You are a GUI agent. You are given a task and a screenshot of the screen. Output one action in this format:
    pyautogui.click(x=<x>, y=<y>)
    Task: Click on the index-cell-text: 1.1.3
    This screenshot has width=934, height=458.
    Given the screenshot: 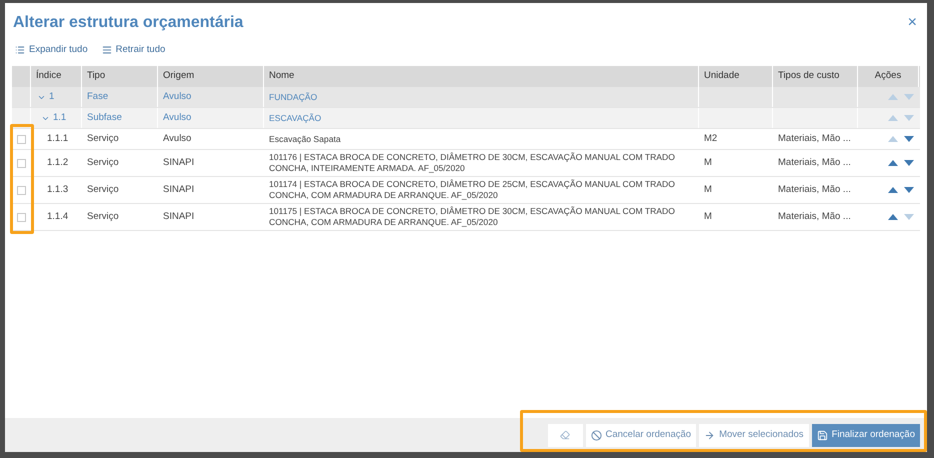 What is the action you would take?
    pyautogui.click(x=57, y=189)
    